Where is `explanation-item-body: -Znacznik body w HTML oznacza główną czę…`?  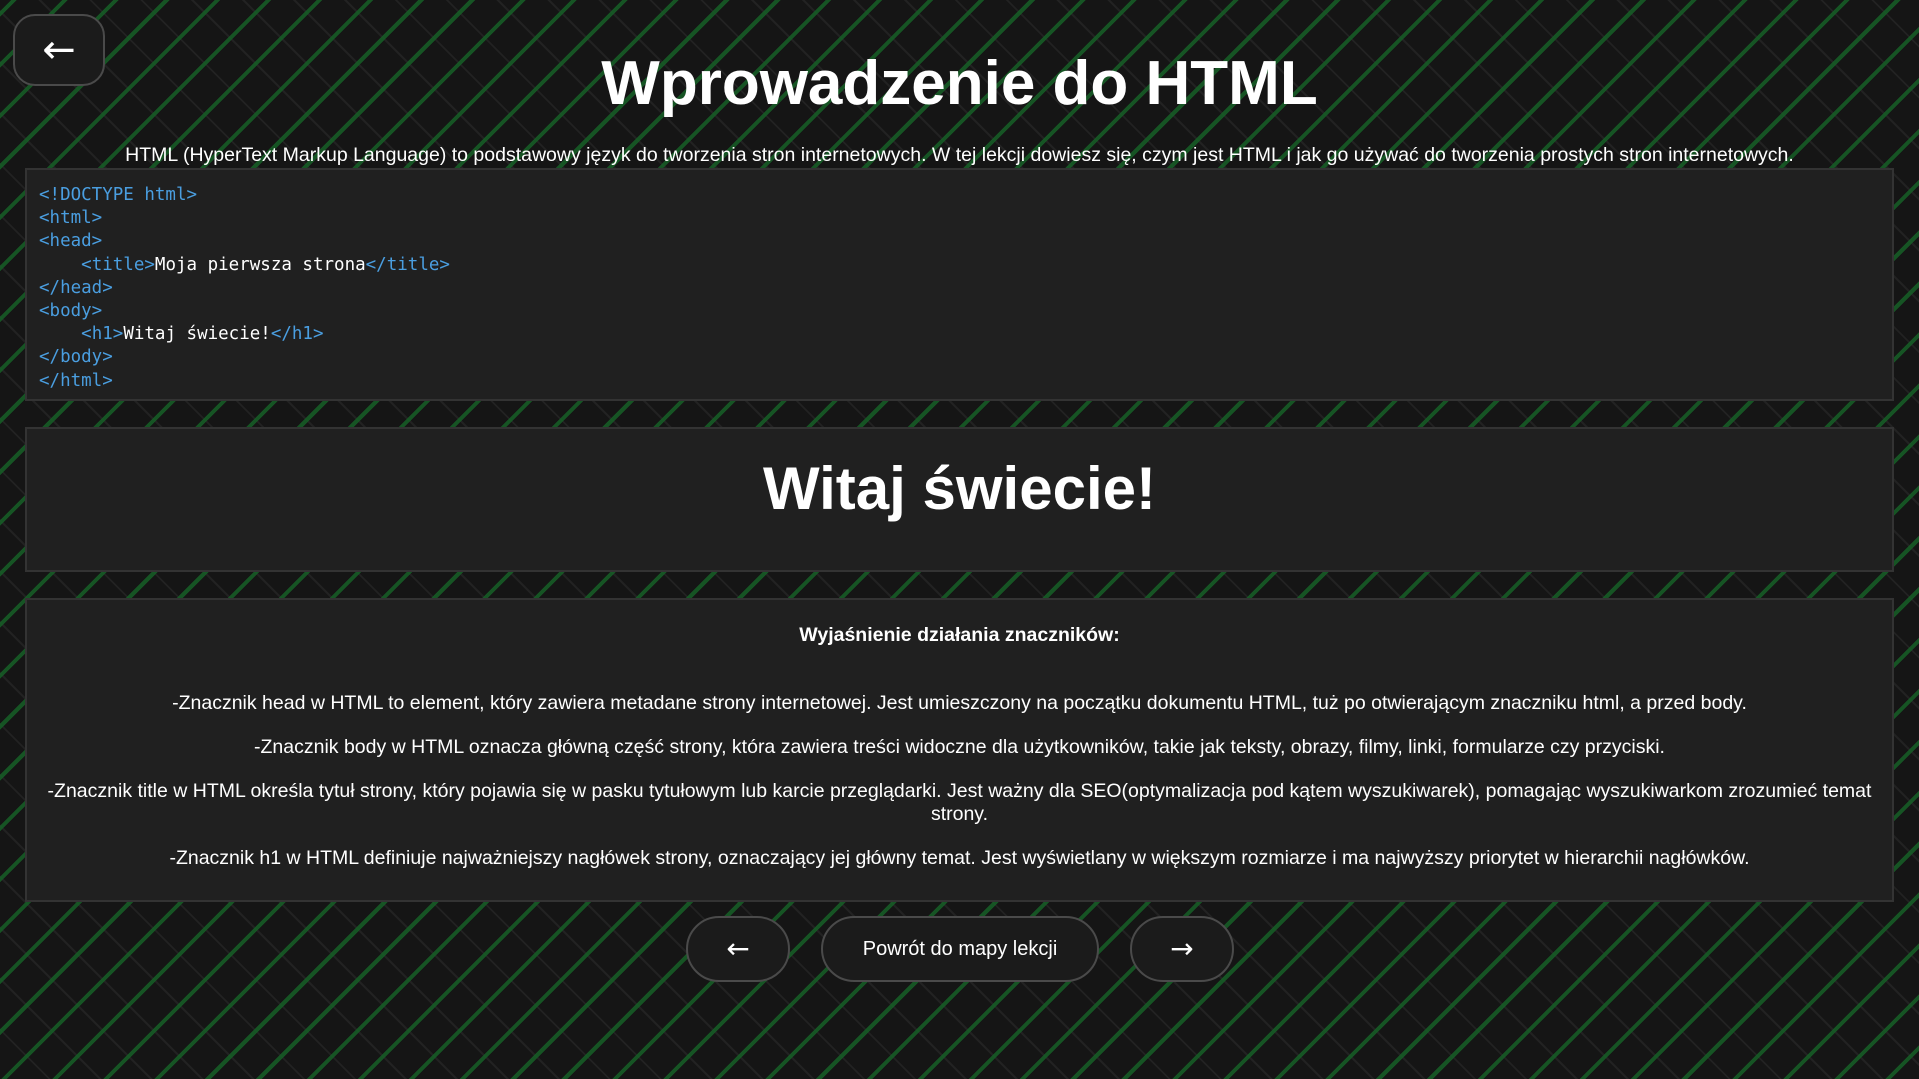
explanation-item-body: -Znacznik body w HTML oznacza główną czę… is located at coordinates (959, 747).